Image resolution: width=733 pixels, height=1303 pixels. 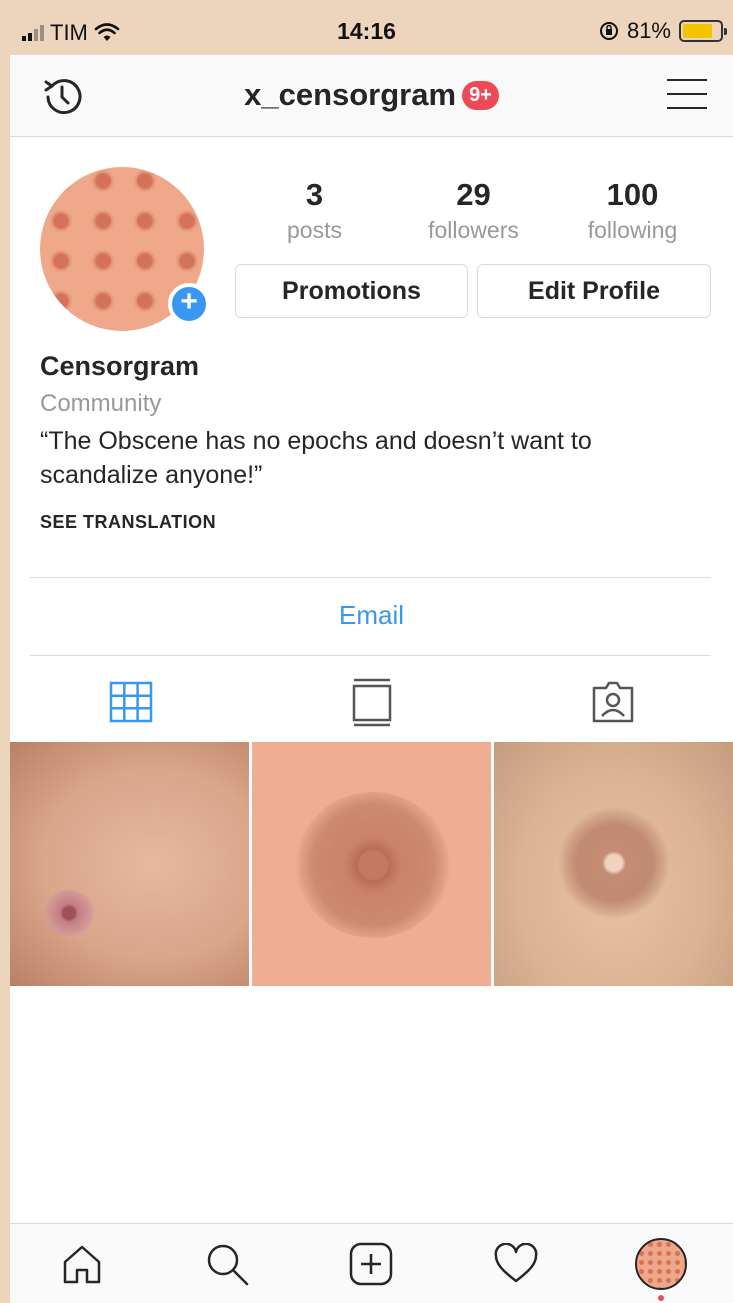 I want to click on bottom-nav, so click(x=371, y=1263).